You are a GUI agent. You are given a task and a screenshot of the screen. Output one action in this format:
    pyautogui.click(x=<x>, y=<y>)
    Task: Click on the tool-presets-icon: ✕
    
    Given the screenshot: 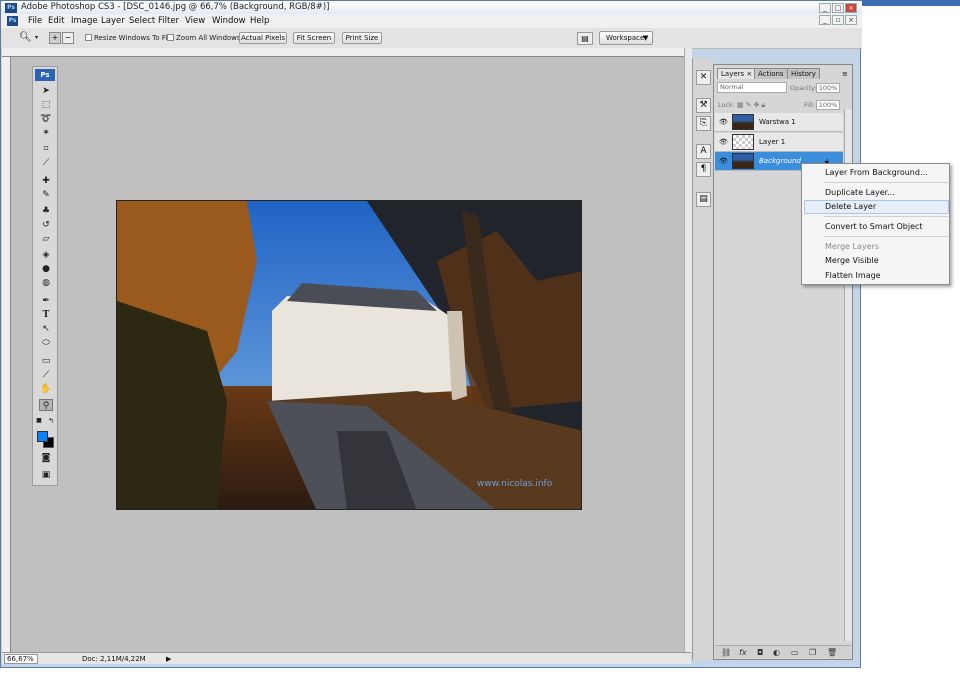 What is the action you would take?
    pyautogui.click(x=703, y=77)
    